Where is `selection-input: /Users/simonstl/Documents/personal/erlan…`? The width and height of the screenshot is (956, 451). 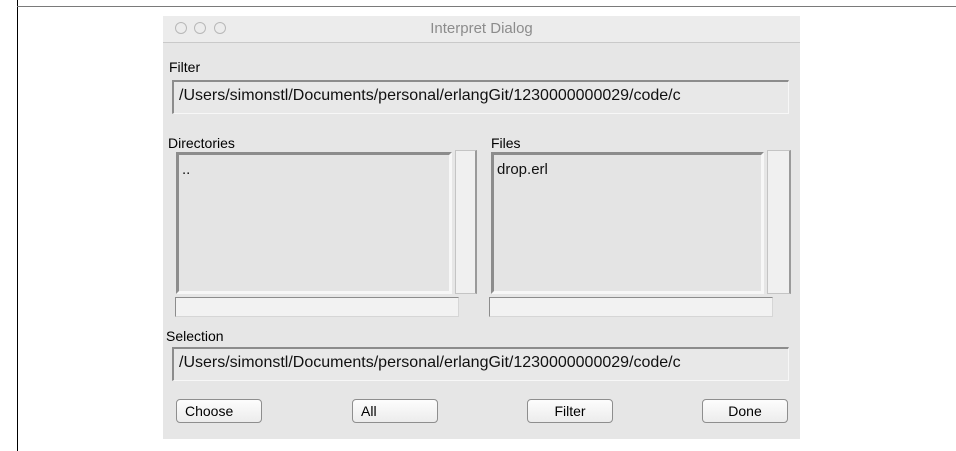
selection-input: /Users/simonstl/Documents/personal/erlan… is located at coordinates (480, 364).